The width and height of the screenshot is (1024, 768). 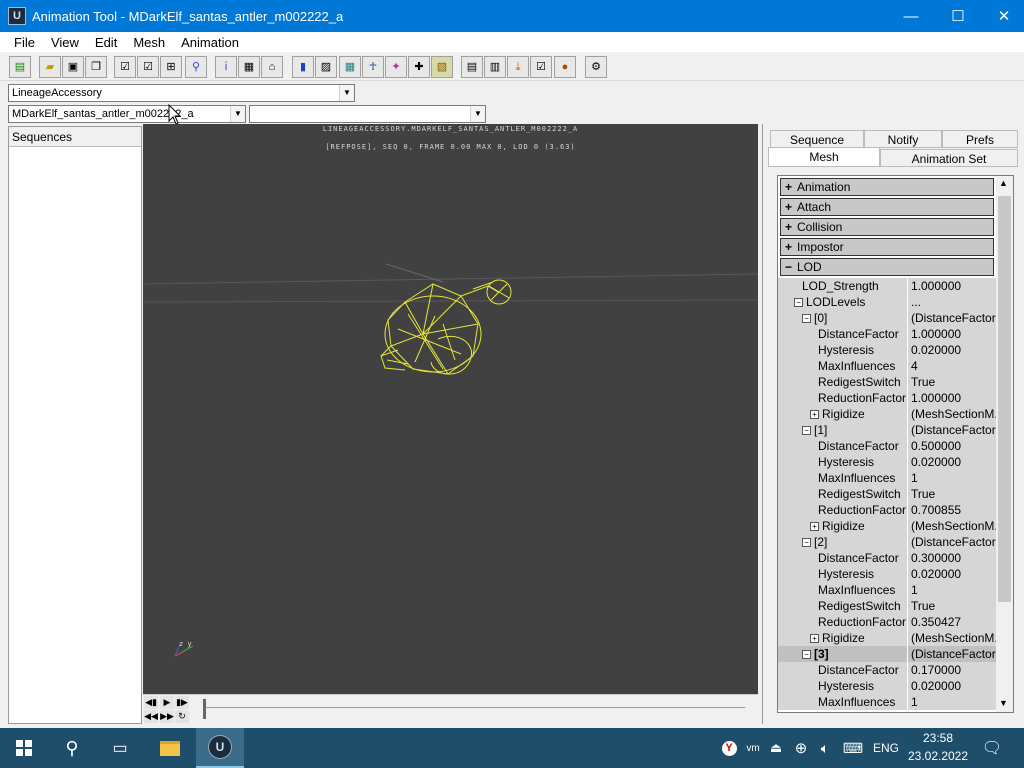 What do you see at coordinates (853, 748) in the screenshot?
I see `keyboard-icon: ⌨` at bounding box center [853, 748].